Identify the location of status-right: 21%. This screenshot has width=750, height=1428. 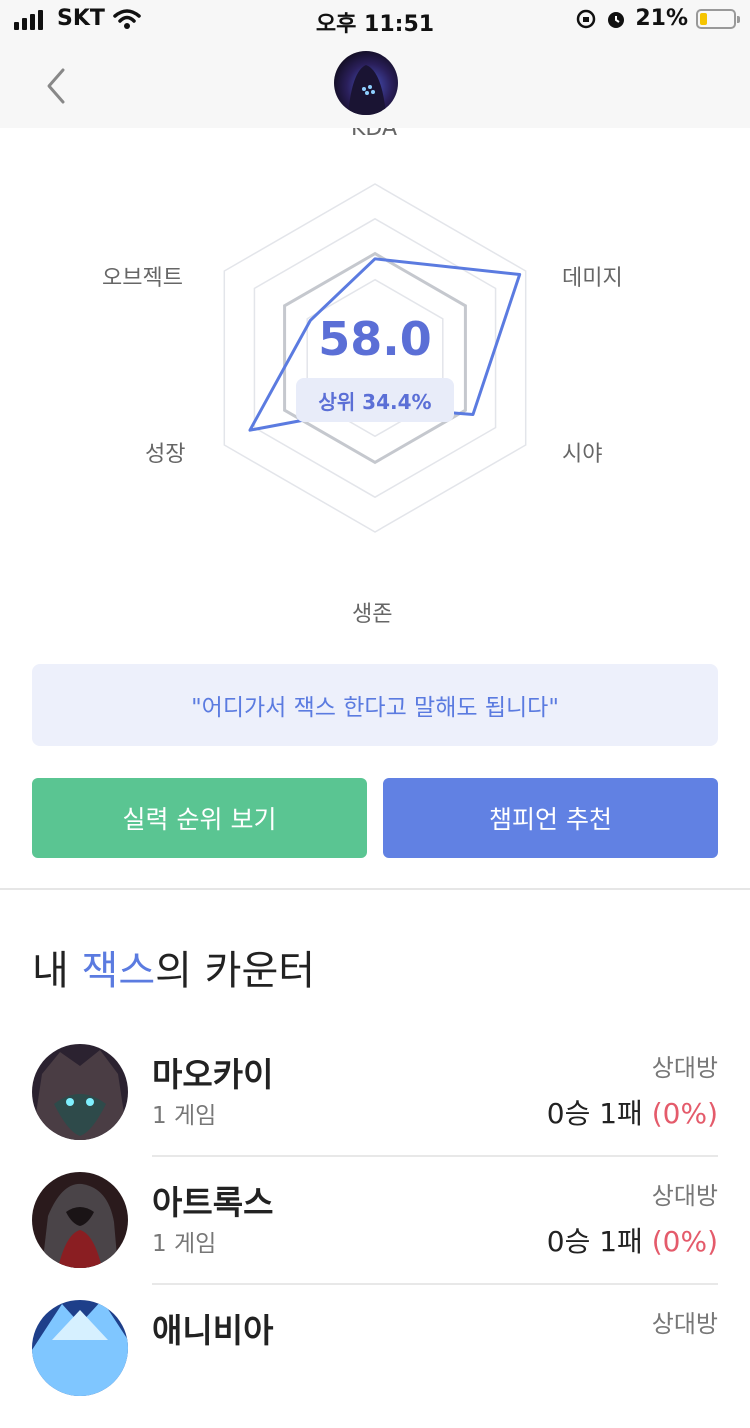
(657, 18).